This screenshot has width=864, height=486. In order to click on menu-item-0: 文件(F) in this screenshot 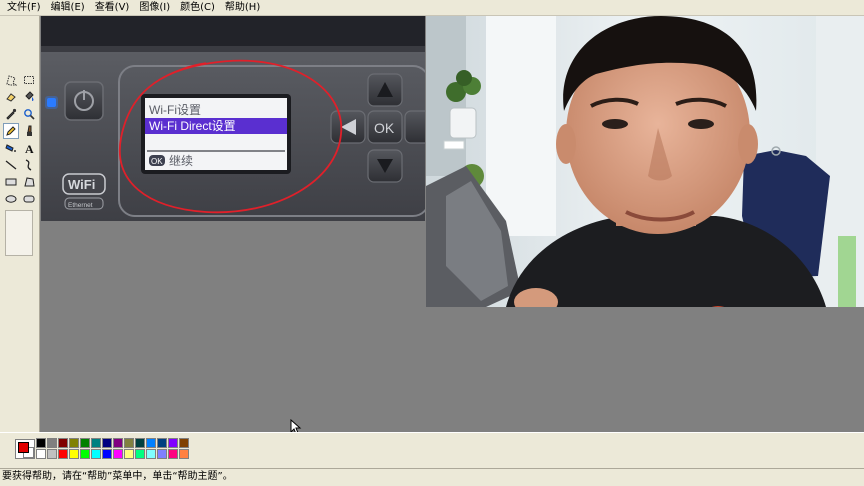, I will do `click(24, 8)`.